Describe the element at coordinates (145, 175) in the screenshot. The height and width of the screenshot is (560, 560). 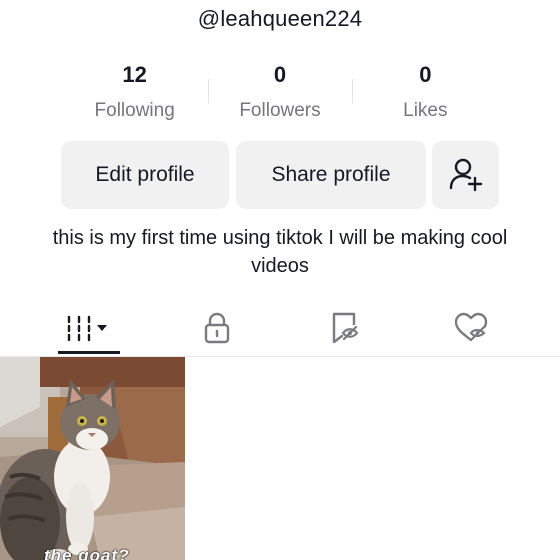
I see `edit-profile-button: Edit profile` at that location.